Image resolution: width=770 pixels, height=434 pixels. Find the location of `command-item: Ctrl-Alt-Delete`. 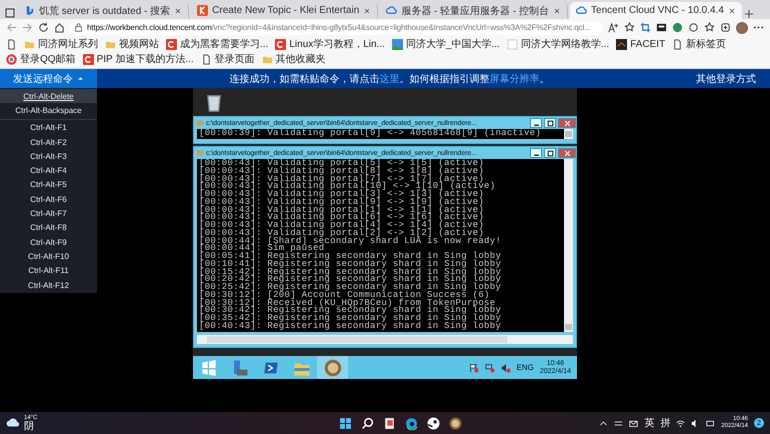

command-item: Ctrl-Alt-Delete is located at coordinates (48, 96).